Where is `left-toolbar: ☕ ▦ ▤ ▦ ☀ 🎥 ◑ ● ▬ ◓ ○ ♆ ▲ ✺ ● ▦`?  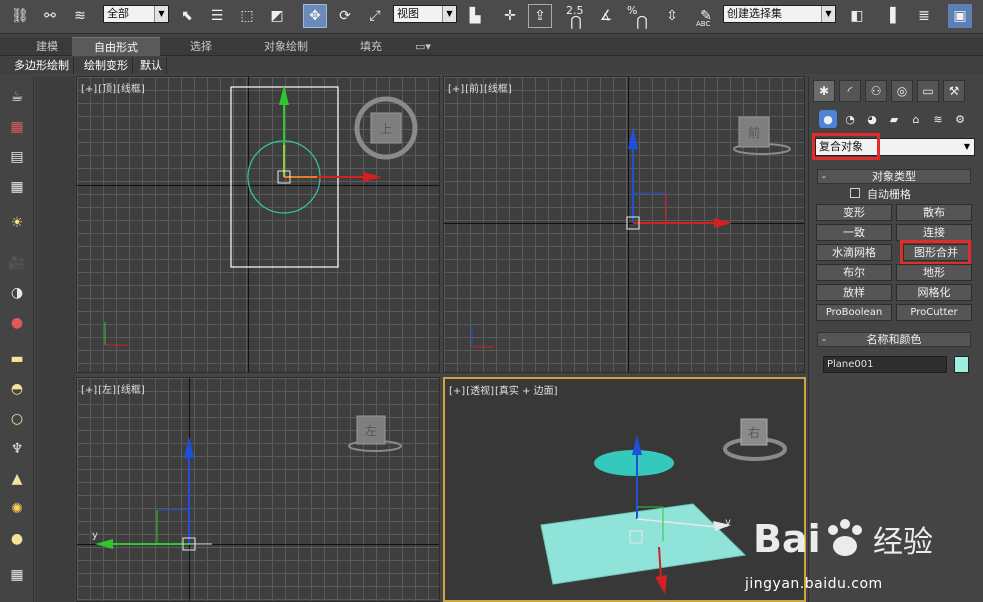
left-toolbar: ☕ ▦ ▤ ▦ ☀ 🎥 ◑ ● ▬ ◓ ○ ♆ ▲ ✺ ● ▦ is located at coordinates (17, 339).